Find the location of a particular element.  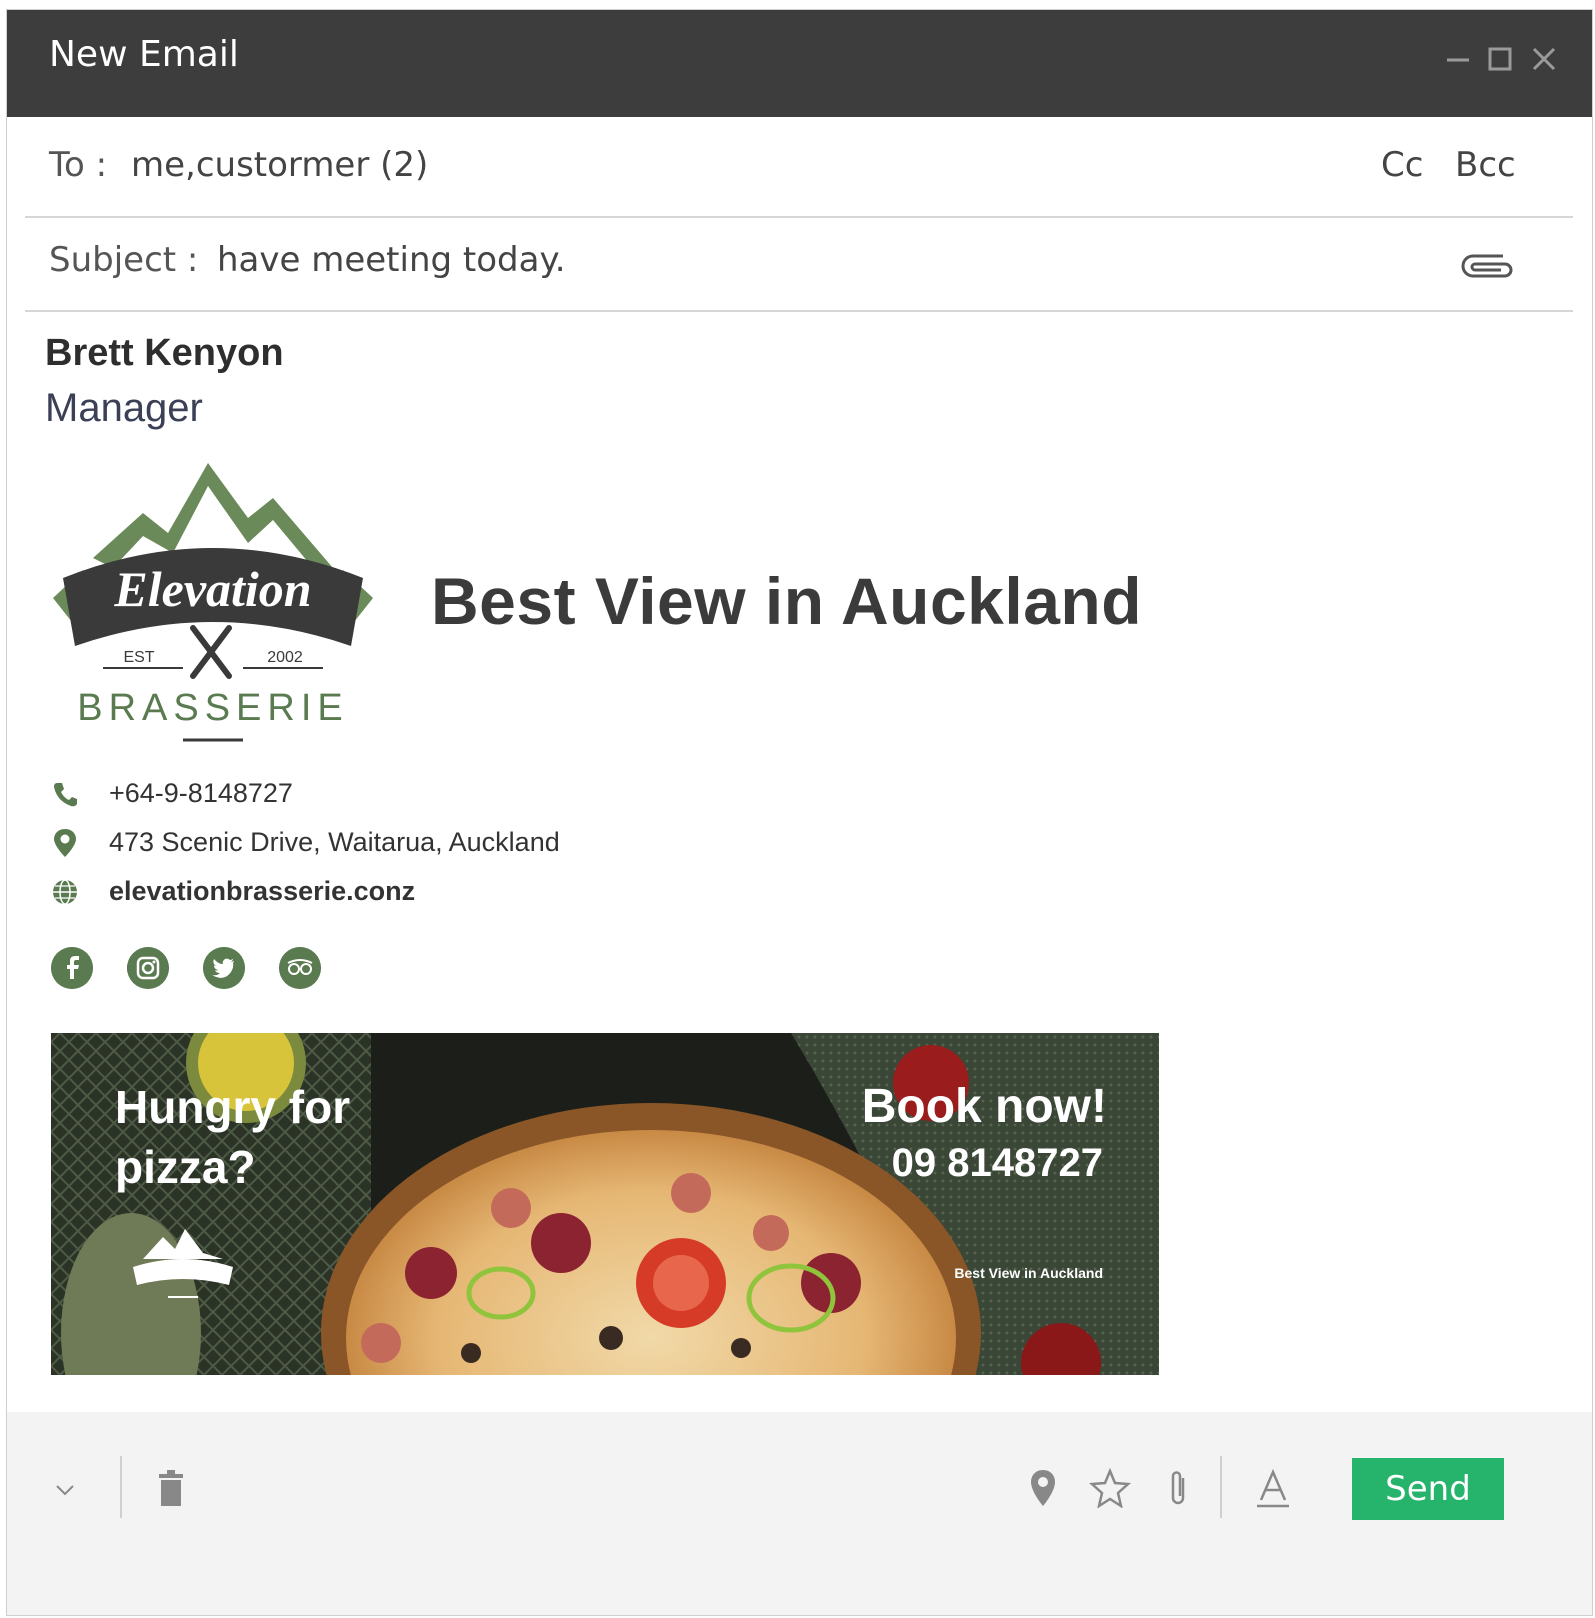

address-text: 473 Scenic Drive, Waitarua, Auckland is located at coordinates (334, 842).